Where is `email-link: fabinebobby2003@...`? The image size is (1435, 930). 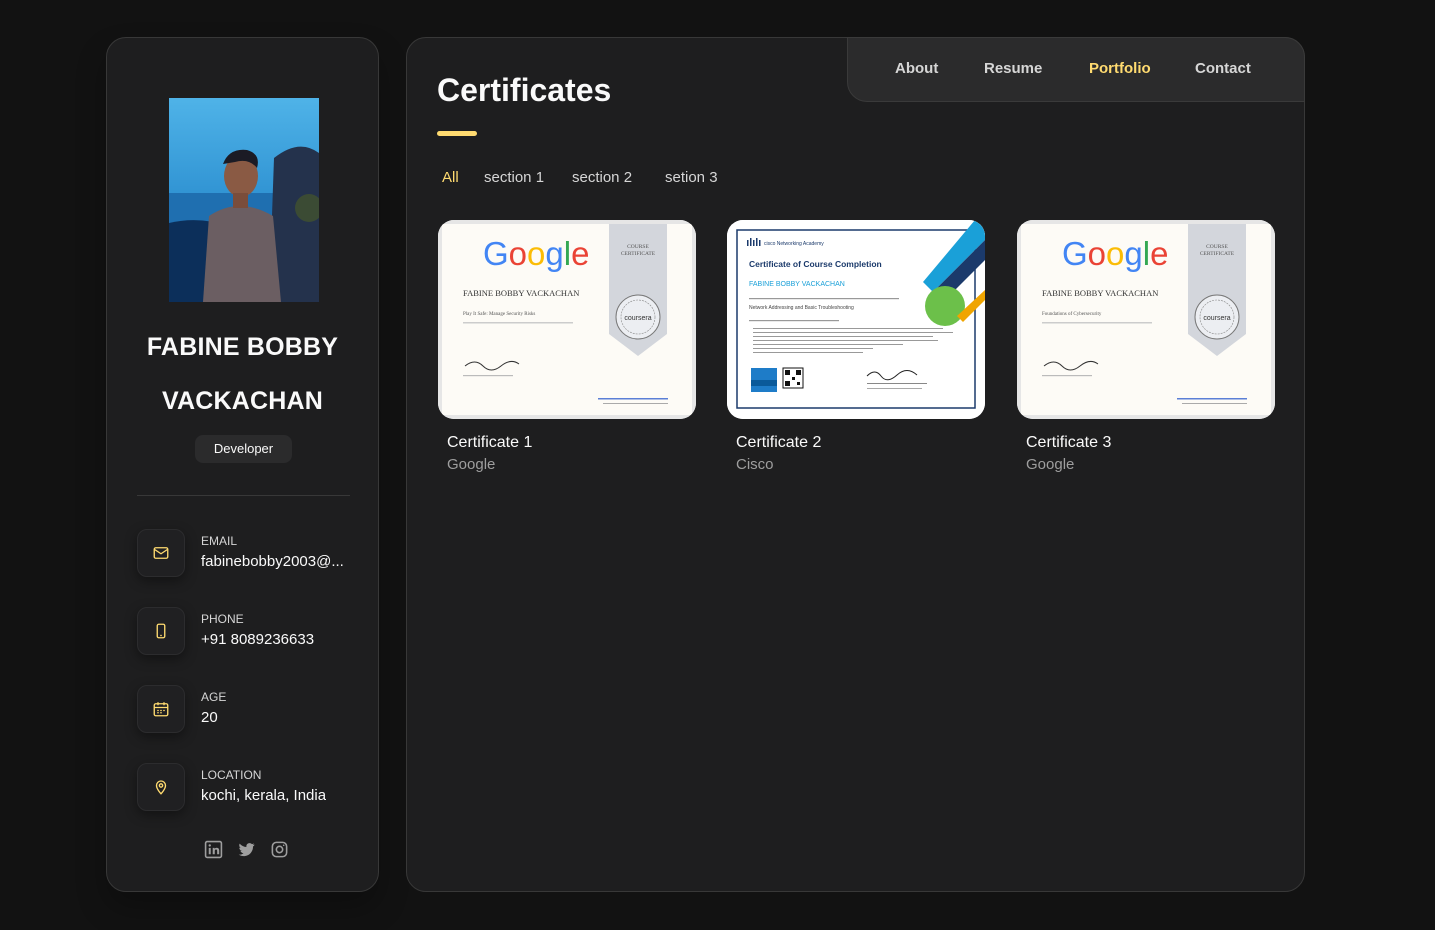 email-link: fabinebobby2003@... is located at coordinates (272, 561).